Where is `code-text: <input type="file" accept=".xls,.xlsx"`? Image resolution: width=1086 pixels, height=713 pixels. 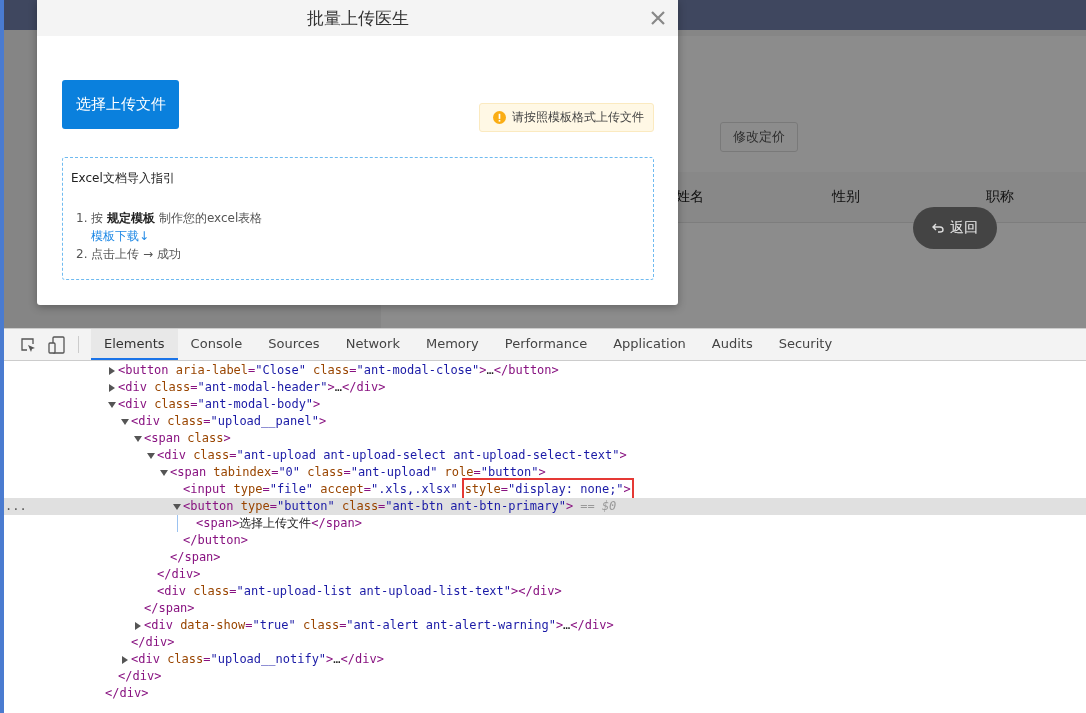 code-text: <input type="file" accept=".xls,.xlsx" is located at coordinates (320, 489).